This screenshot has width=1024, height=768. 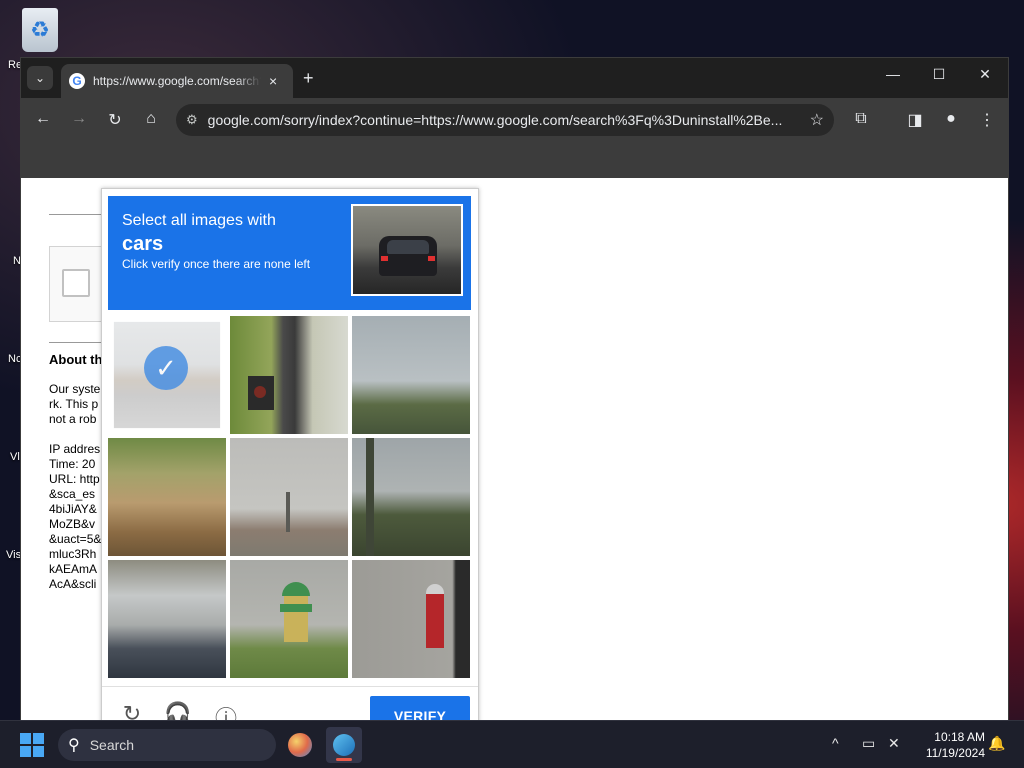 What do you see at coordinates (73, 569) in the screenshot?
I see `info-line: kAEAmA` at bounding box center [73, 569].